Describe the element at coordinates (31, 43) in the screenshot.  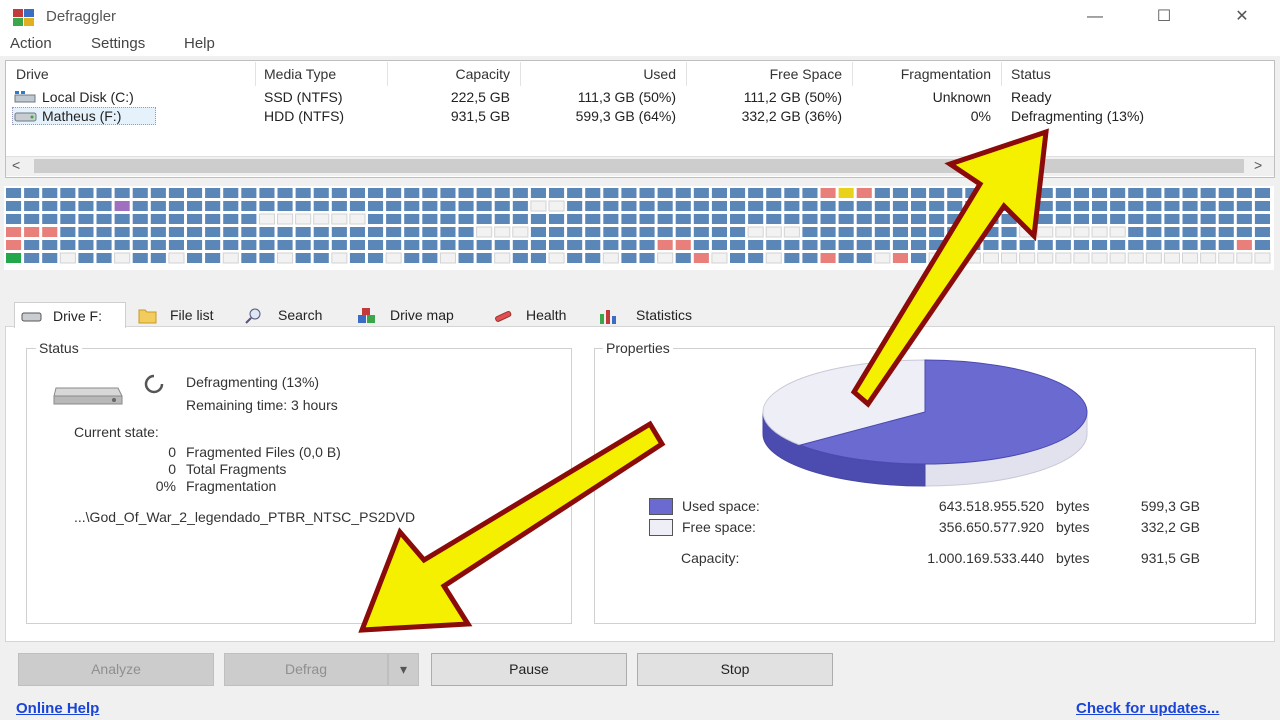
I see `menu-action: Action` at that location.